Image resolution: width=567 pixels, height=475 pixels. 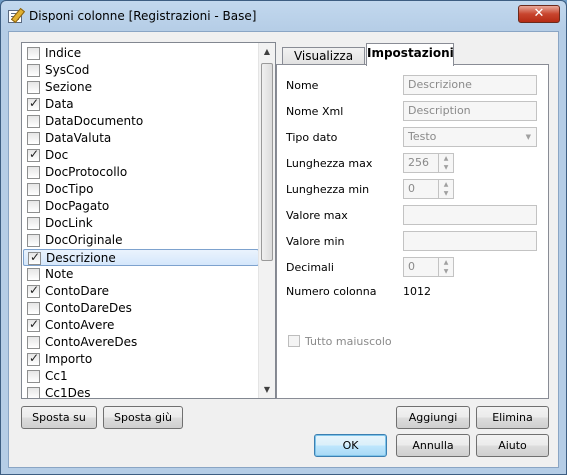 What do you see at coordinates (141, 257) in the screenshot?
I see `list-item: Descrizione` at bounding box center [141, 257].